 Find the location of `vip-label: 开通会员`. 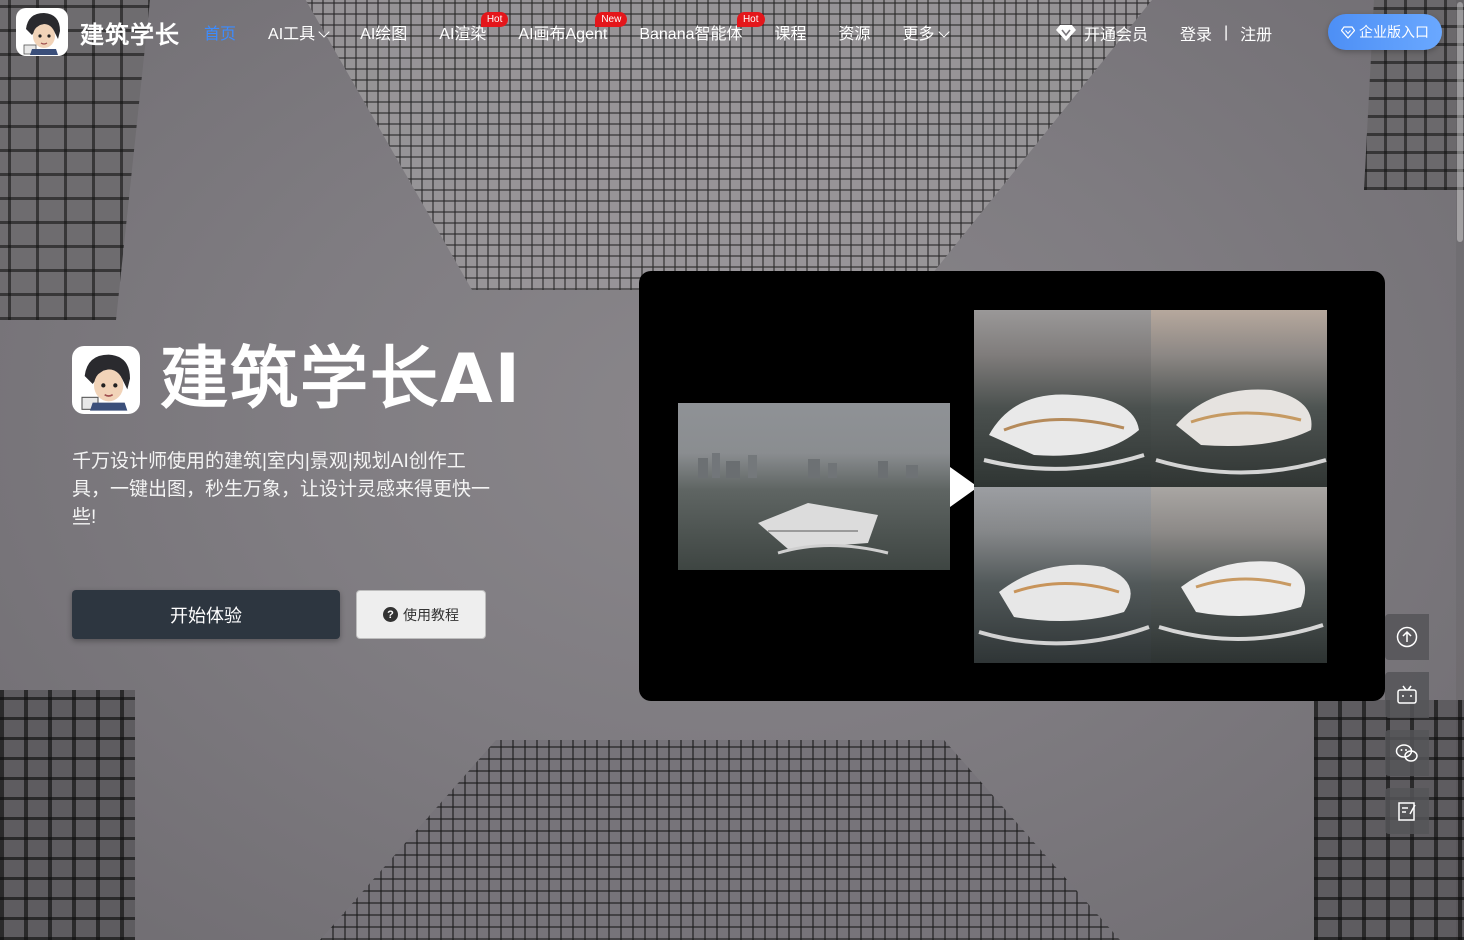

vip-label: 开通会员 is located at coordinates (1116, 35).